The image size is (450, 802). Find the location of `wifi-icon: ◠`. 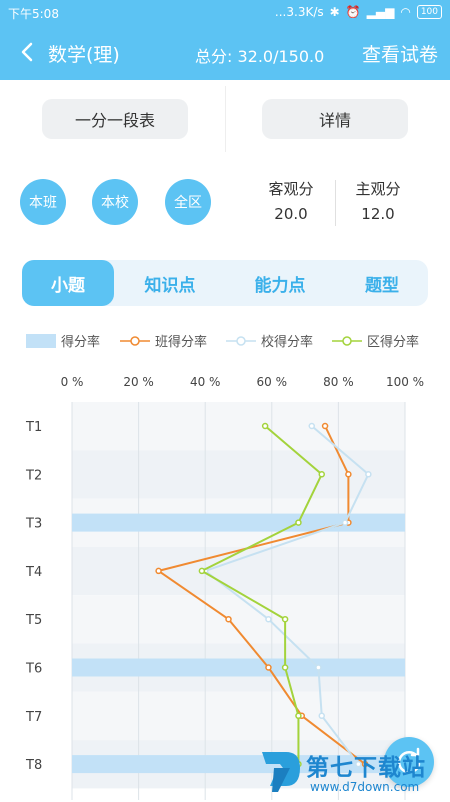

wifi-icon: ◠ is located at coordinates (405, 12).